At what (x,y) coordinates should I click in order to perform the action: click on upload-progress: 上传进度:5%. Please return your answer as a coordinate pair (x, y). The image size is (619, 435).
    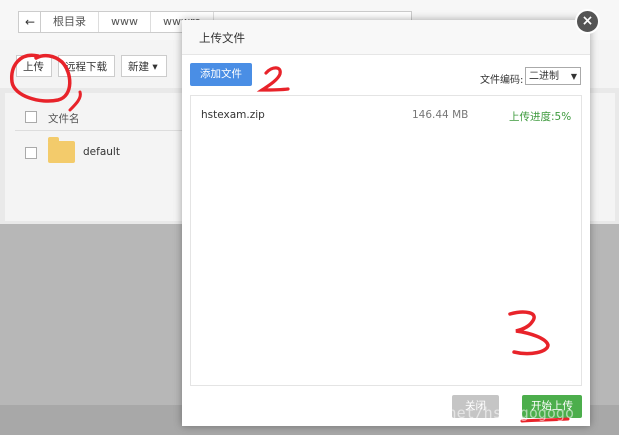
    Looking at the image, I should click on (540, 117).